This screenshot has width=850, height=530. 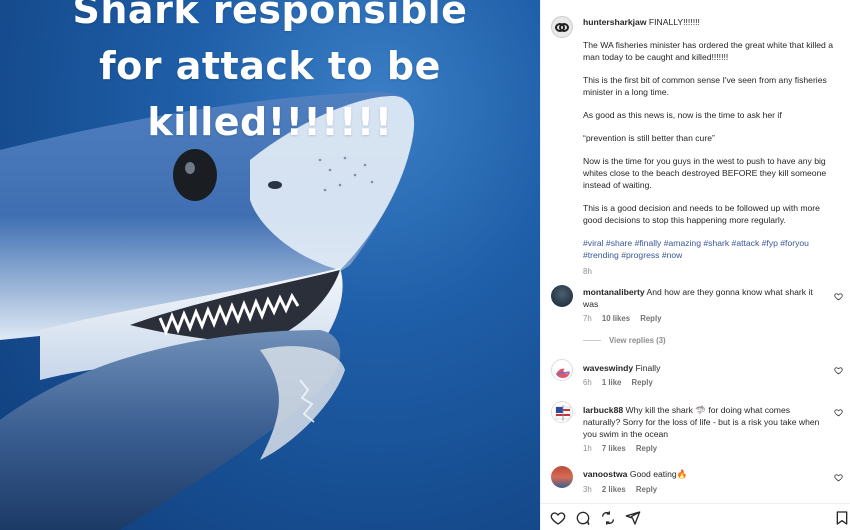 I want to click on comment-username: vanoostwa, so click(x=605, y=474).